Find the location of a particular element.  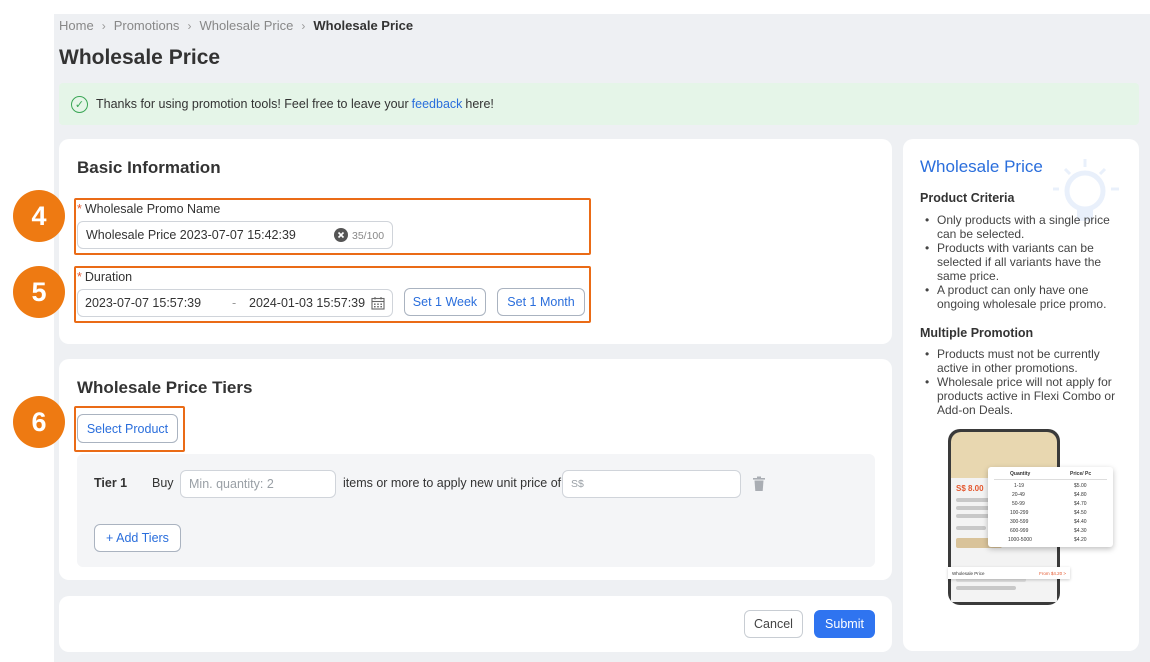

trash-icon is located at coordinates (759, 484).